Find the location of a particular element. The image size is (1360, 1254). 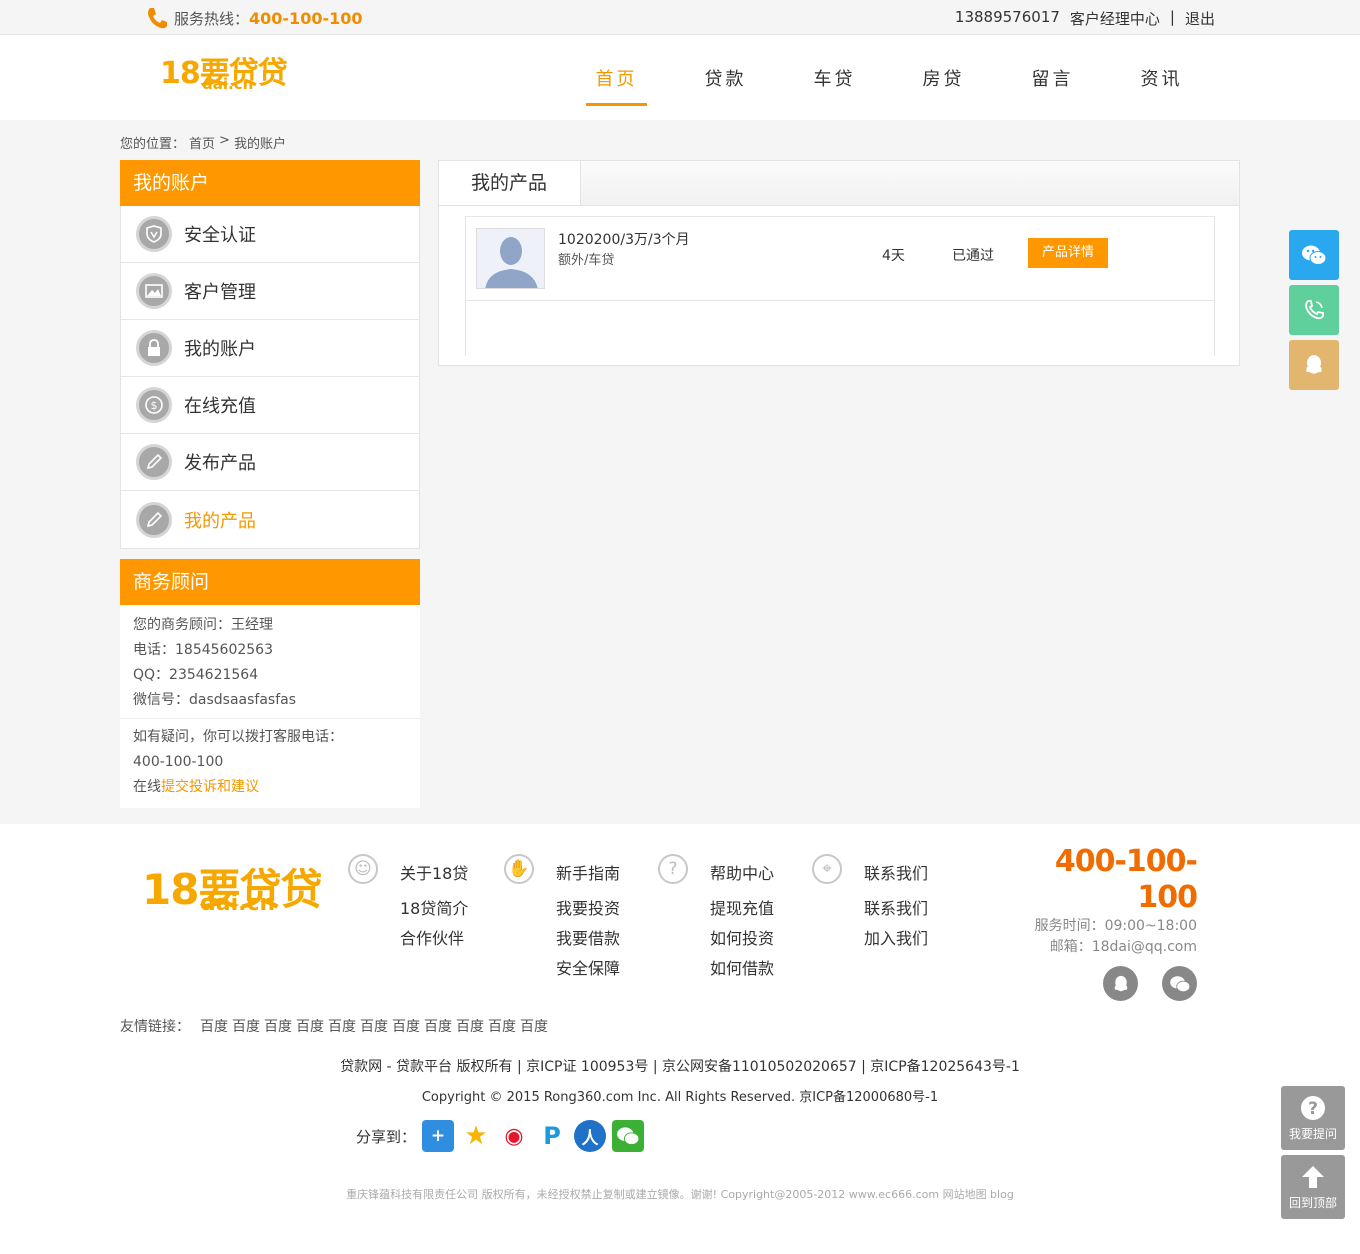

share-qzone-icon: ★ is located at coordinates (476, 1136).